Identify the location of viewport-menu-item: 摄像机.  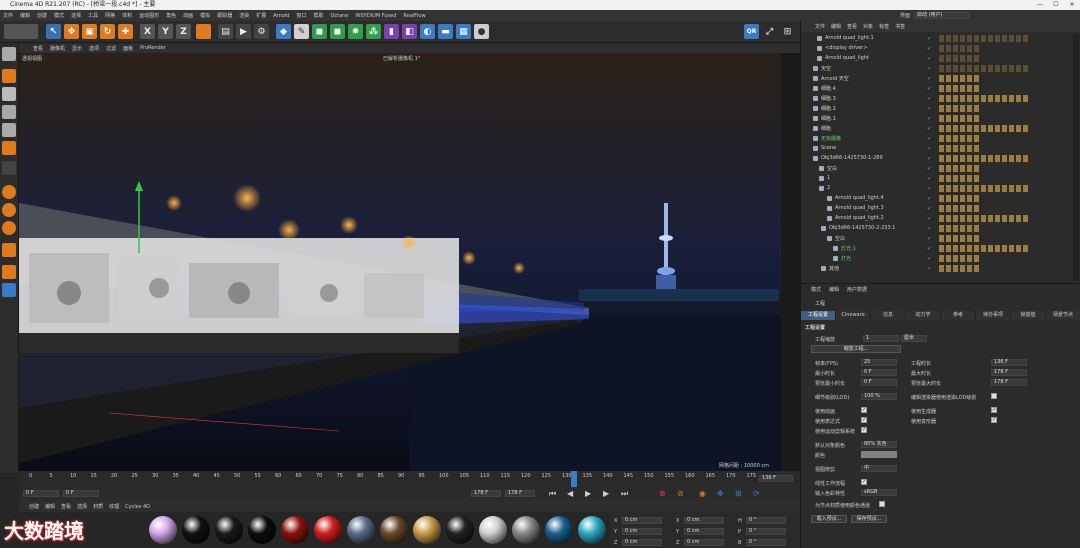
(57, 48).